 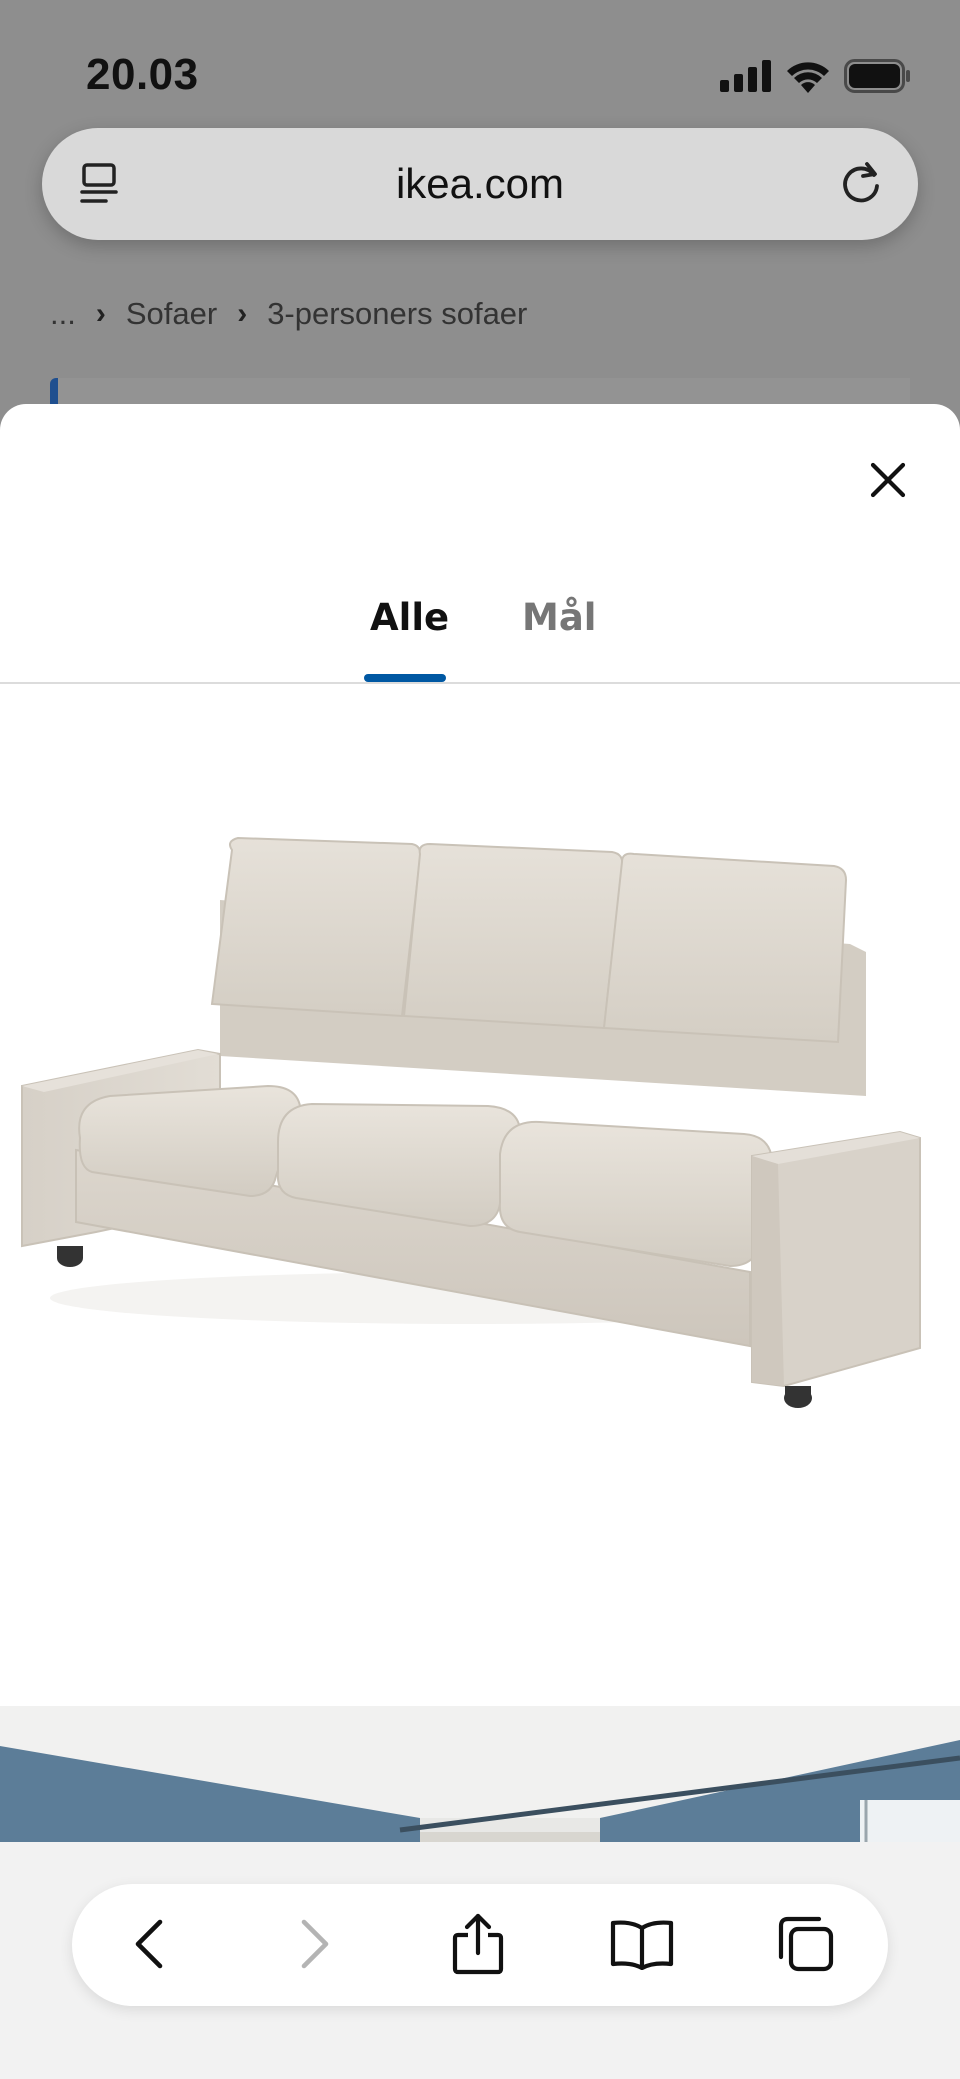 What do you see at coordinates (878, 76) in the screenshot?
I see `battery-icon` at bounding box center [878, 76].